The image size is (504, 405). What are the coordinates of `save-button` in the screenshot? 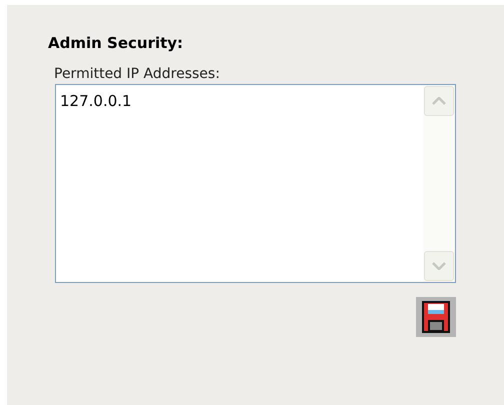 It's located at (436, 317).